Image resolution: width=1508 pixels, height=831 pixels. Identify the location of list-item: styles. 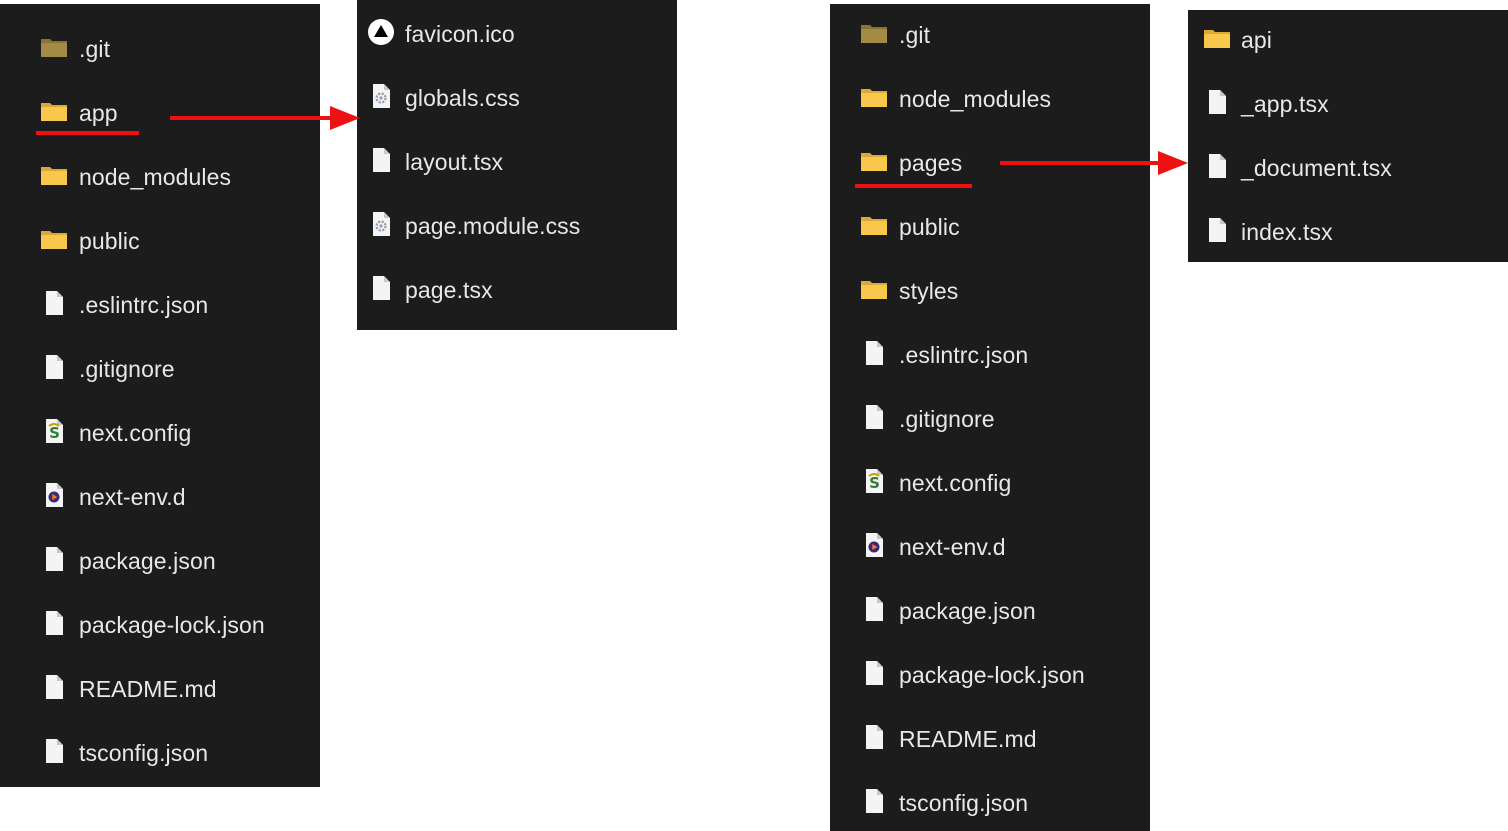
(990, 289).